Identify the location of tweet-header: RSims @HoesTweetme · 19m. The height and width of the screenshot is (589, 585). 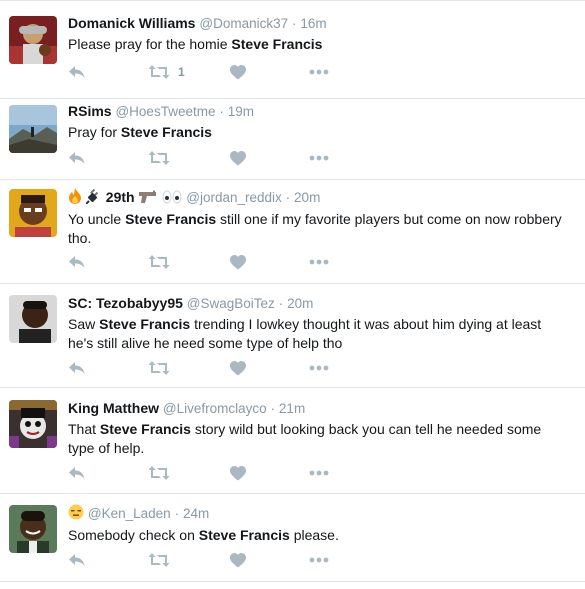
(317, 111).